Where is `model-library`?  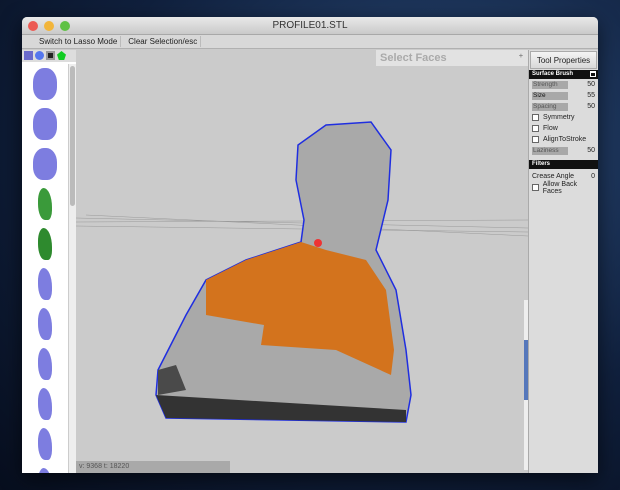 model-library is located at coordinates (49, 261).